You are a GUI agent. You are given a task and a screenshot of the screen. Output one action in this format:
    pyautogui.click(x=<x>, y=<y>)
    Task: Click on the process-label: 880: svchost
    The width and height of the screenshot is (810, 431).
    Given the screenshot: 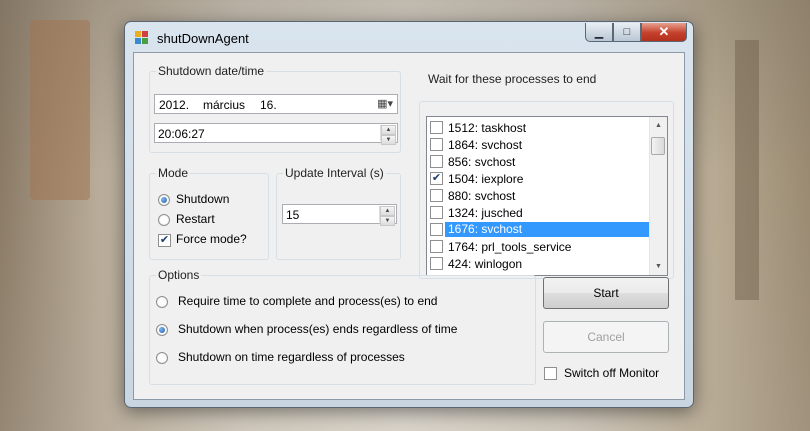 What is the action you would take?
    pyautogui.click(x=482, y=196)
    